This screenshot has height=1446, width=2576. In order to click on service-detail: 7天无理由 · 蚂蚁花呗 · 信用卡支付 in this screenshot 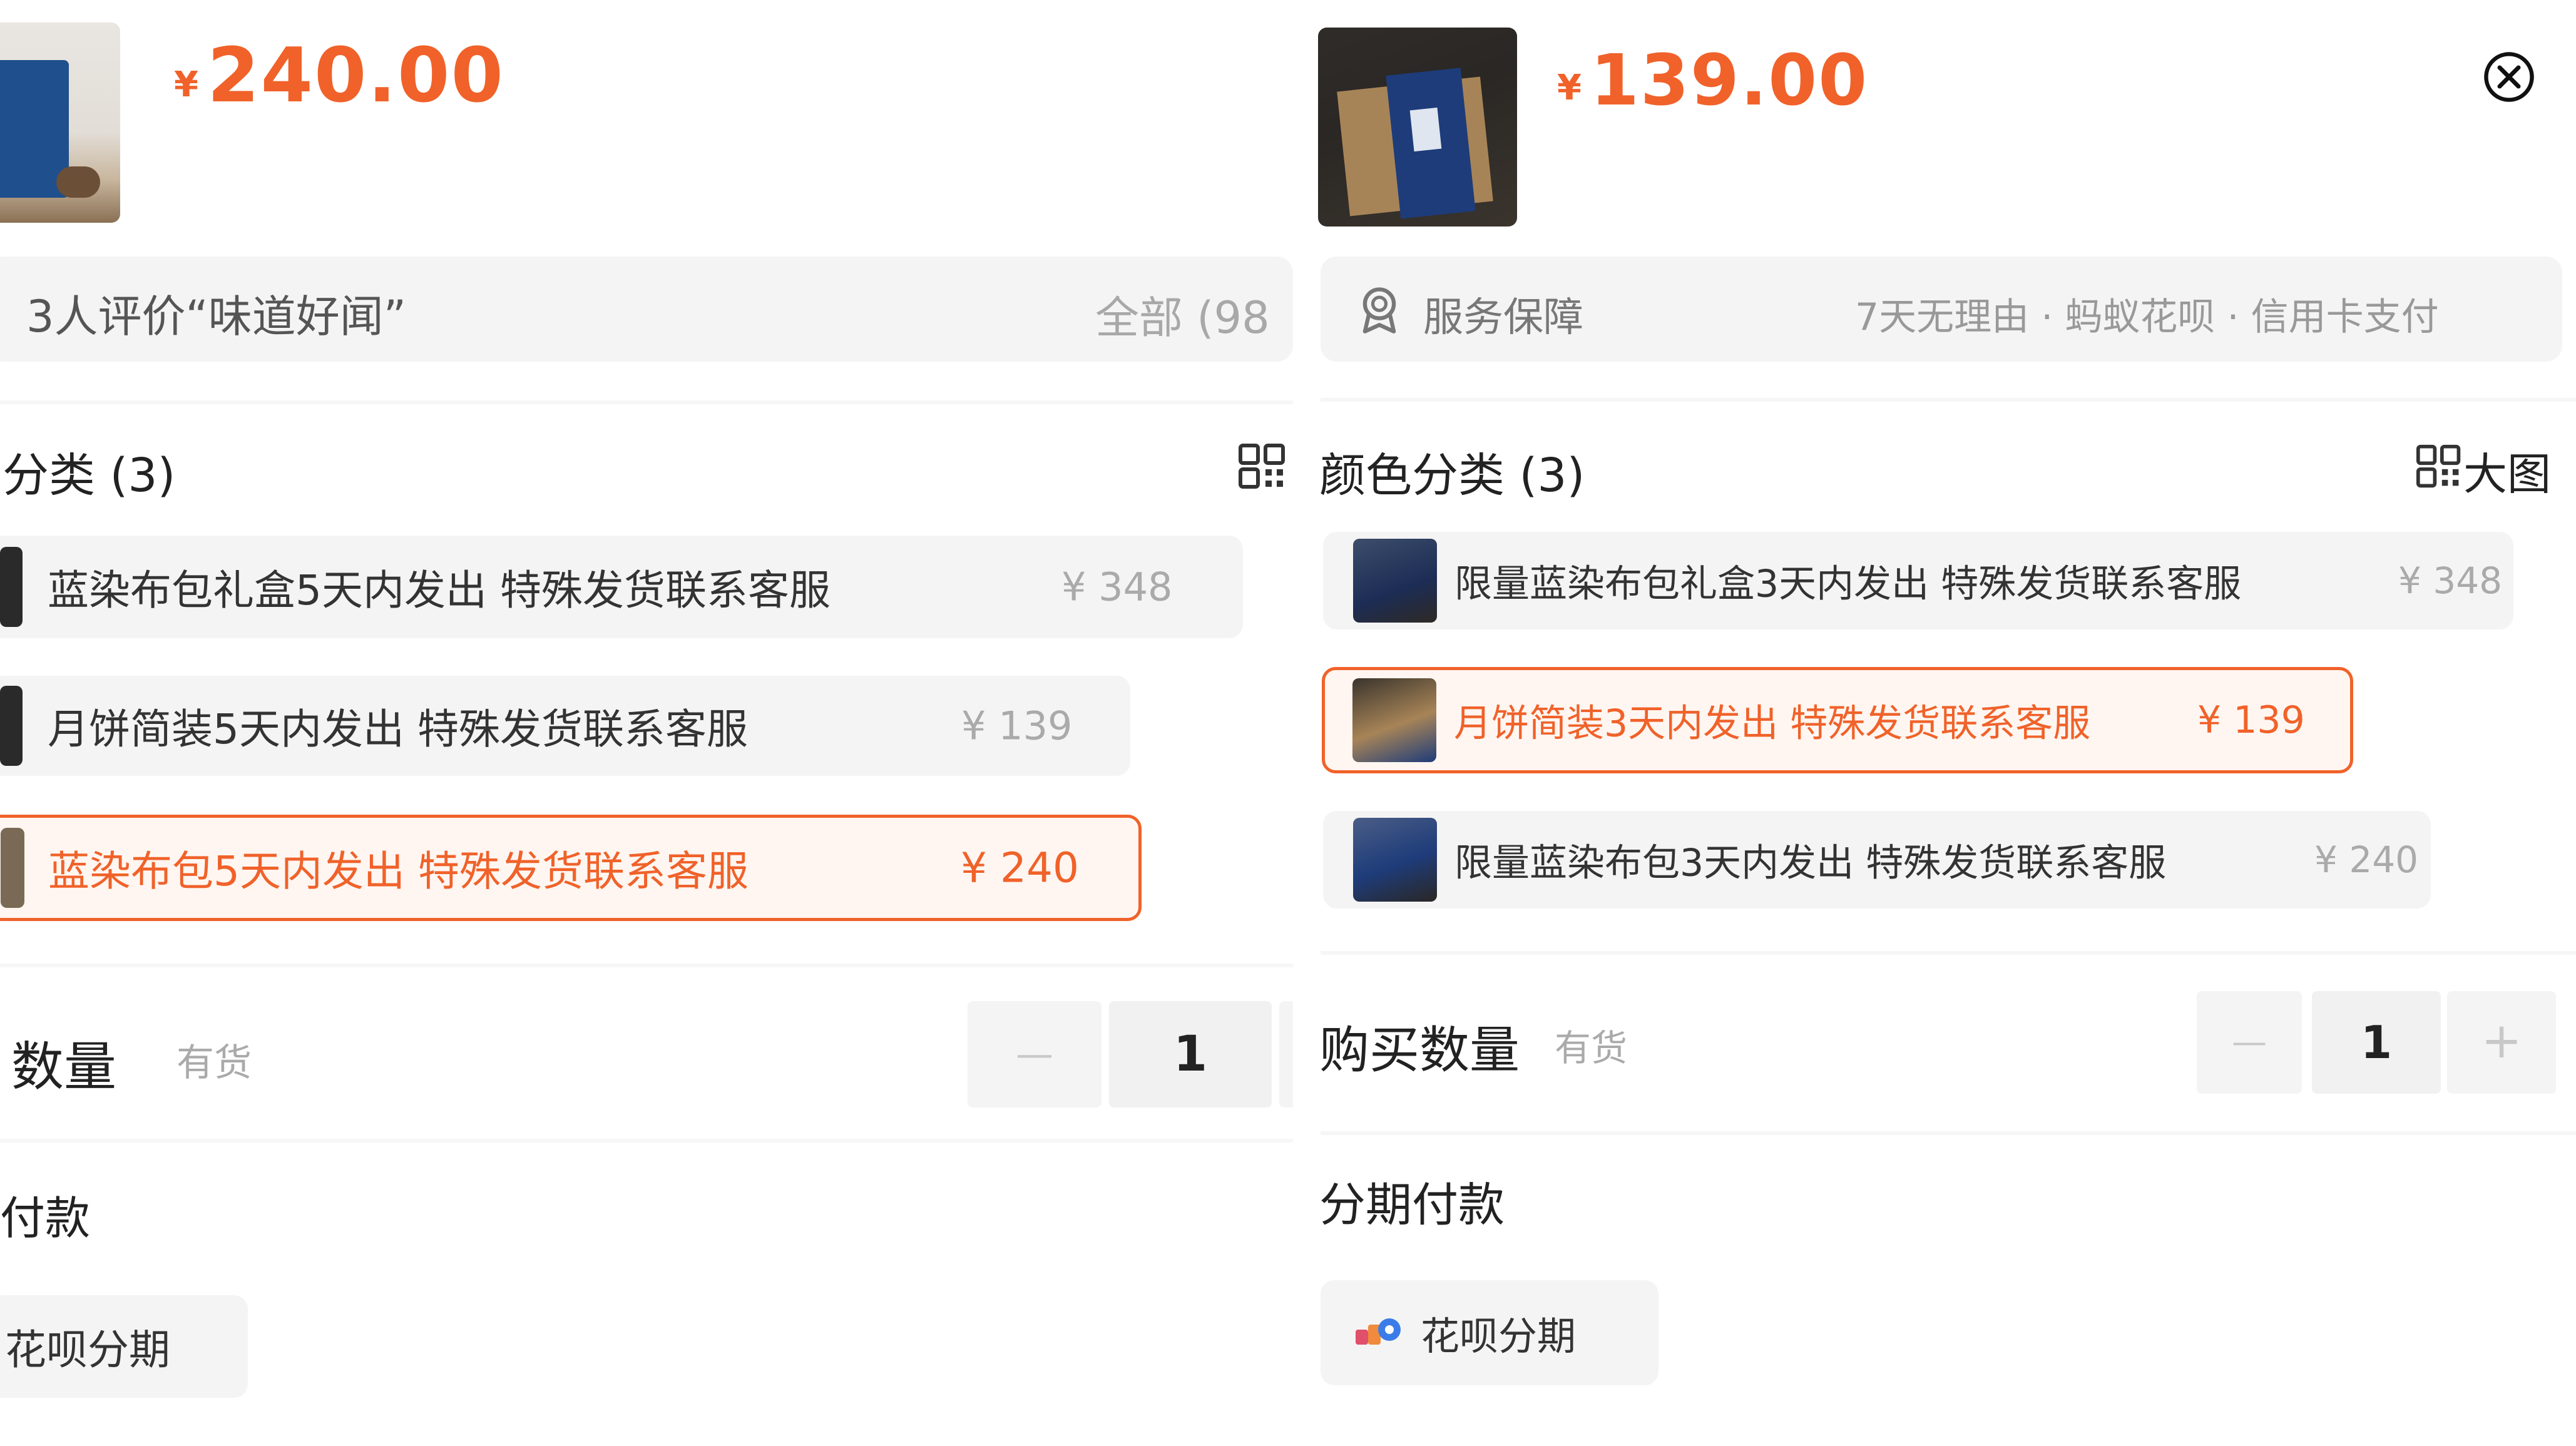, I will do `click(2147, 317)`.